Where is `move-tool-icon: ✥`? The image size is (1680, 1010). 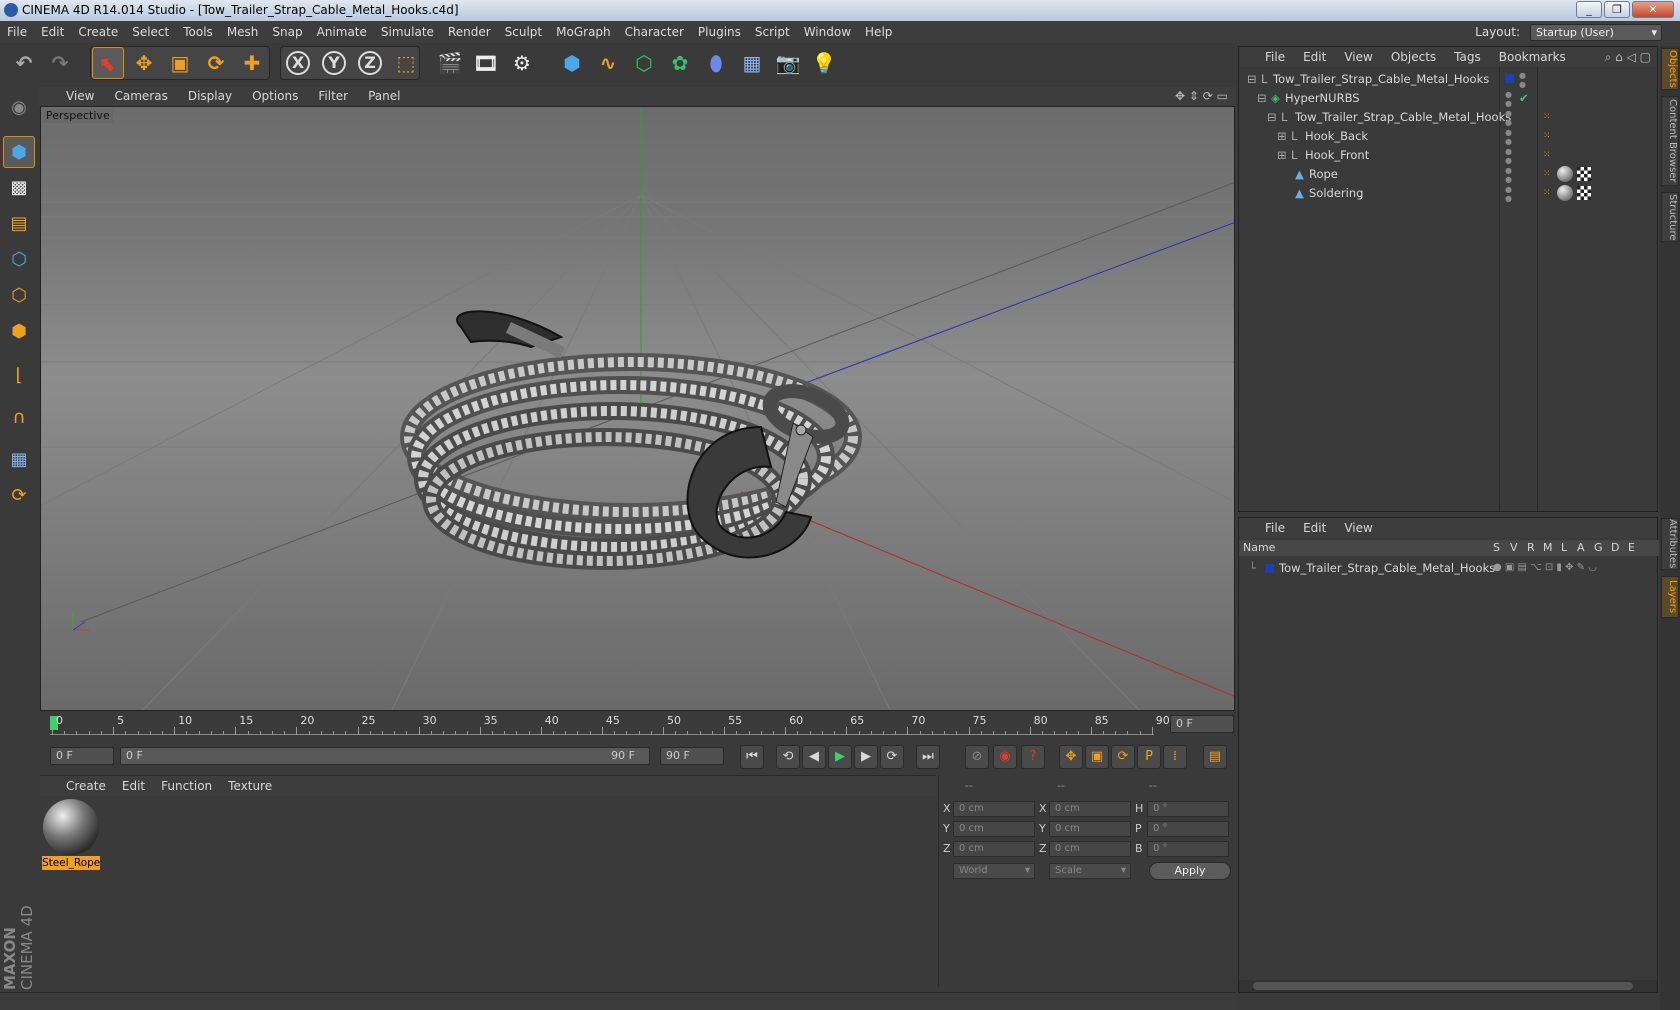 move-tool-icon: ✥ is located at coordinates (144, 63).